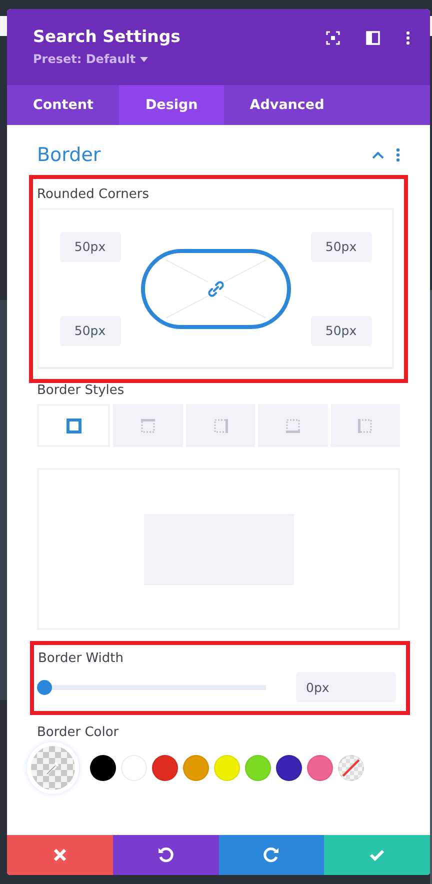  What do you see at coordinates (81, 659) in the screenshot?
I see `field-label: Border Width` at bounding box center [81, 659].